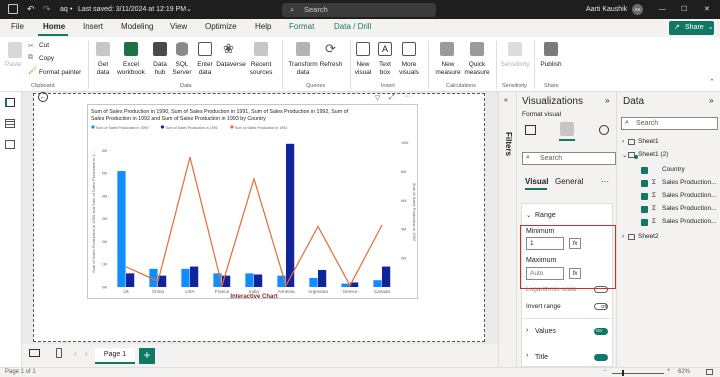 The image size is (720, 377). Describe the element at coordinates (515, 49) in the screenshot. I see `sensitivity-icon` at that location.